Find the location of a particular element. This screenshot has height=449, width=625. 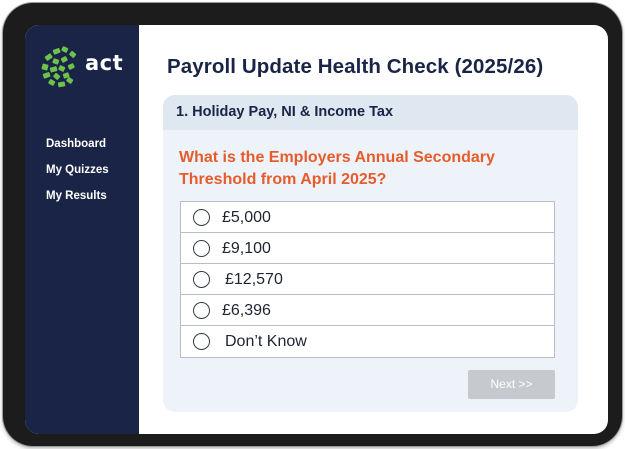

answer-option-label: £9,100 is located at coordinates (246, 248).